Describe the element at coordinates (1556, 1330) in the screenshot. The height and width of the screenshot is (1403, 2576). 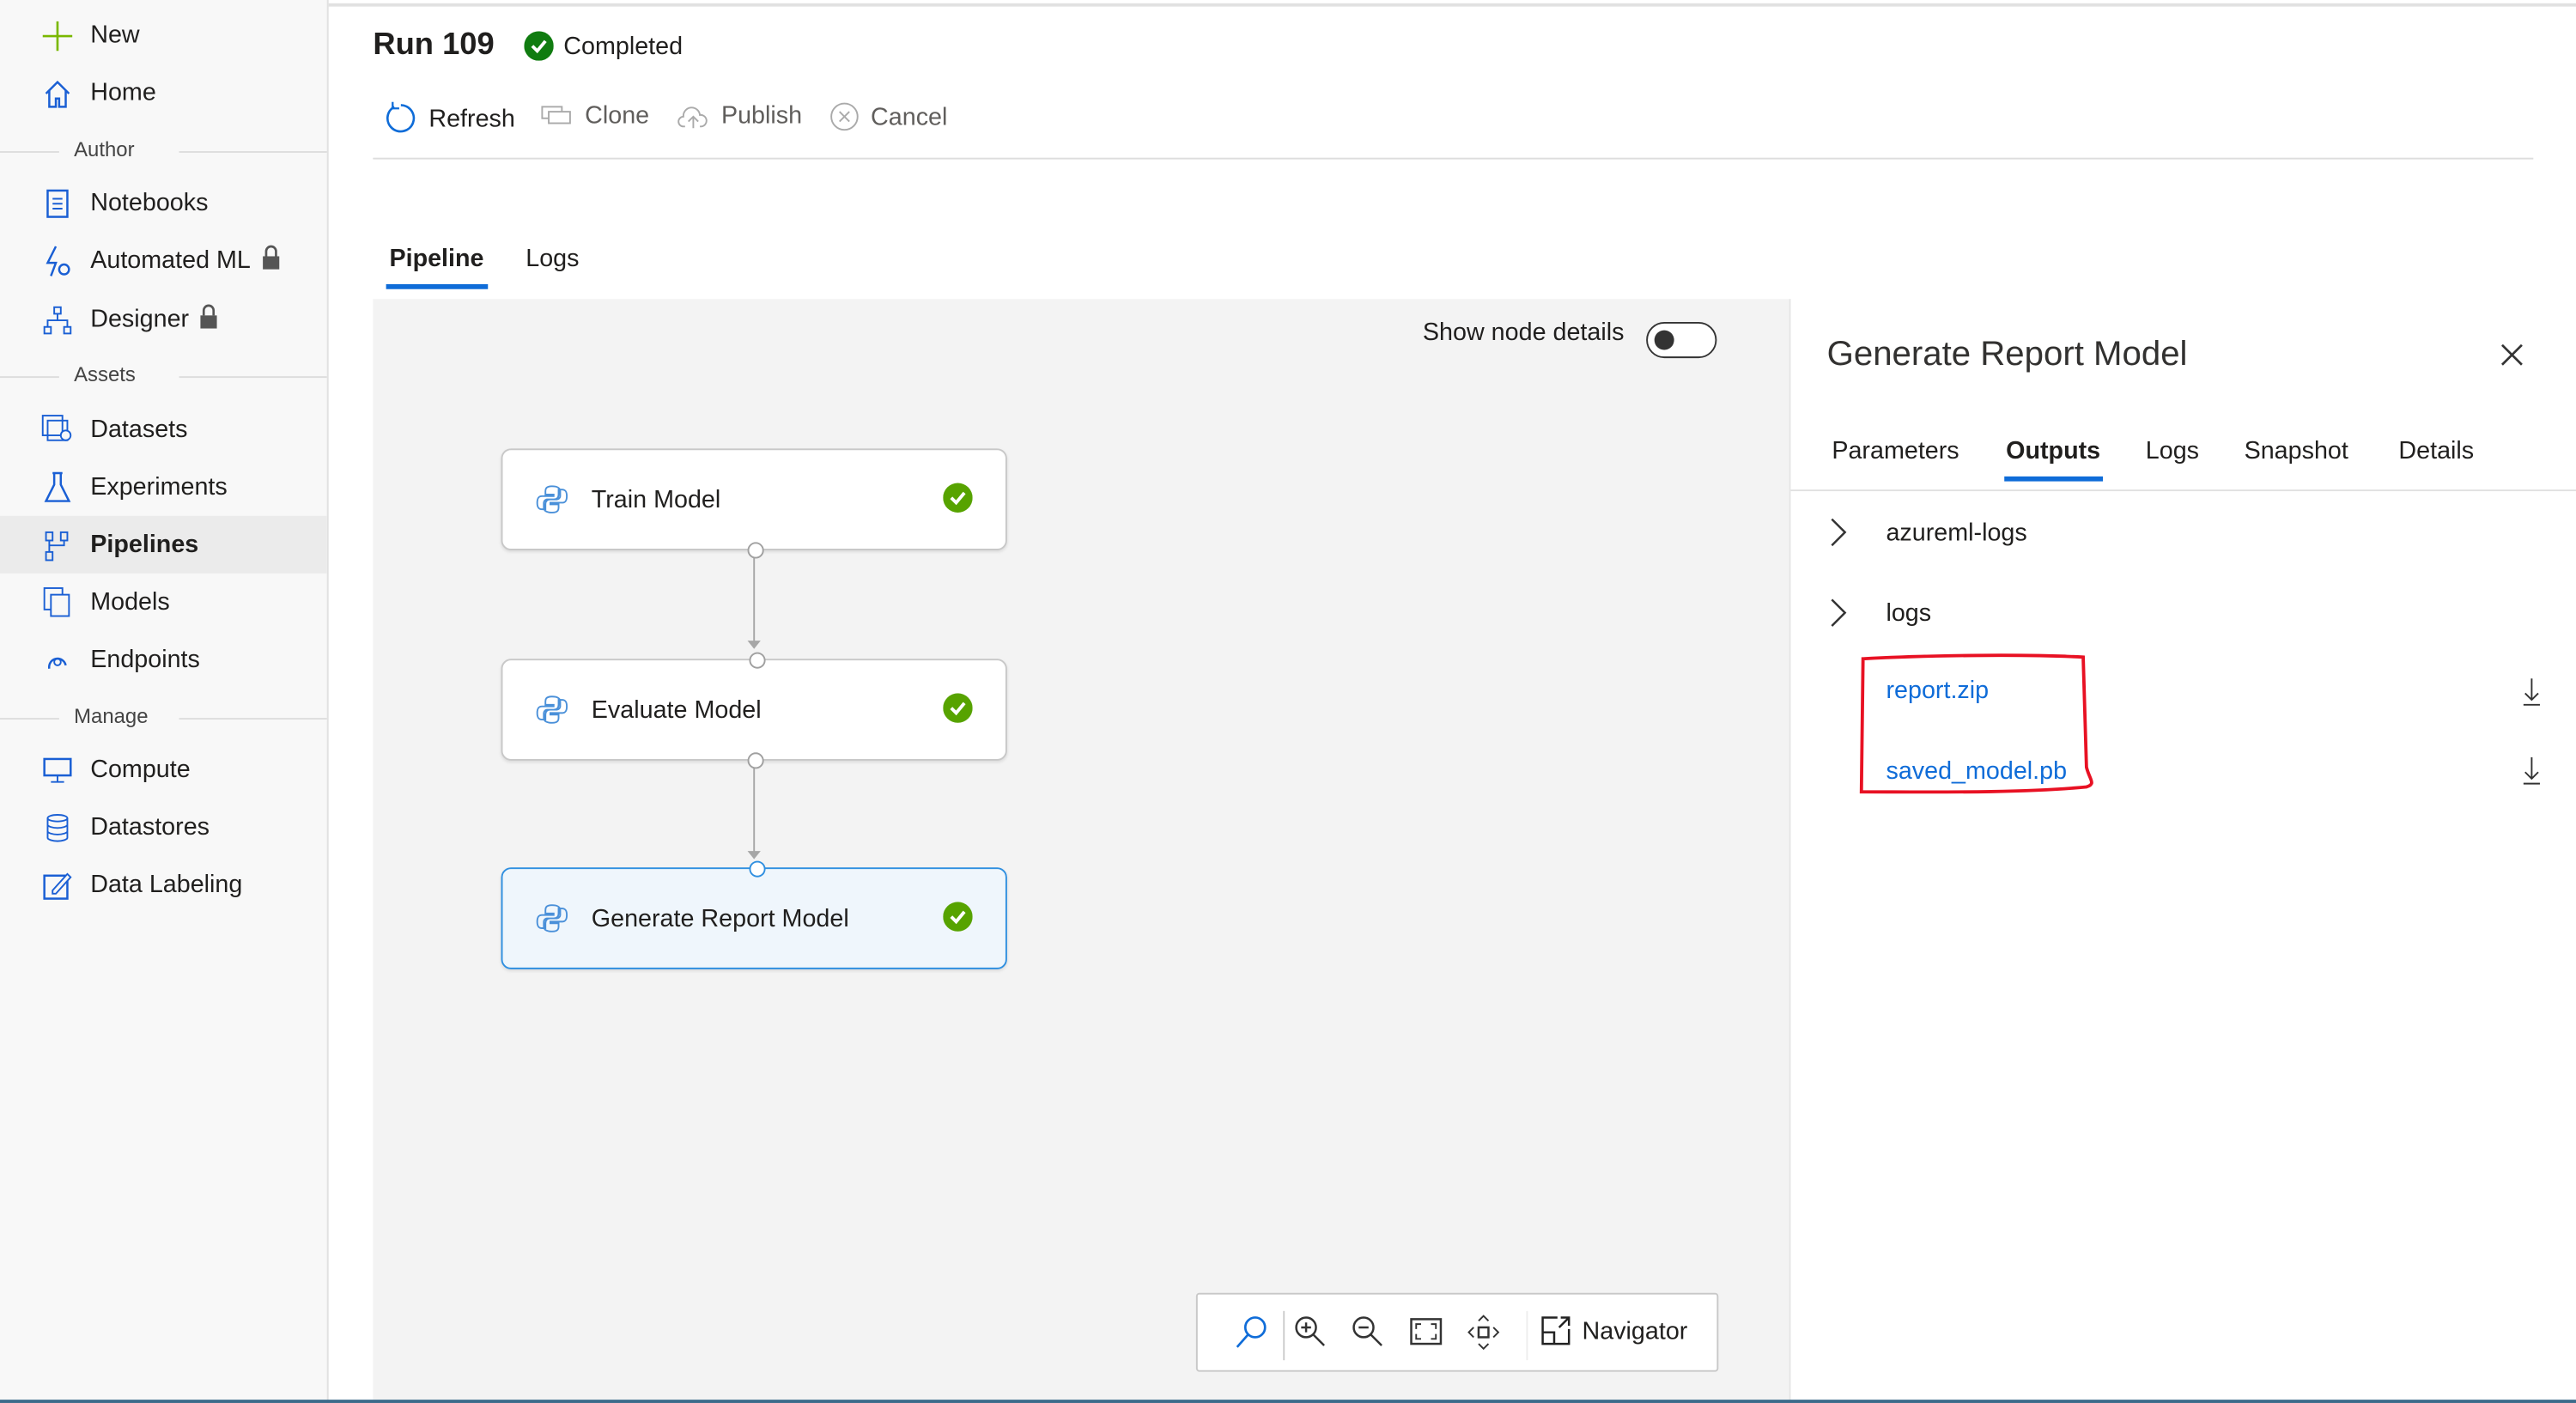
I see `navigator-icon` at that location.